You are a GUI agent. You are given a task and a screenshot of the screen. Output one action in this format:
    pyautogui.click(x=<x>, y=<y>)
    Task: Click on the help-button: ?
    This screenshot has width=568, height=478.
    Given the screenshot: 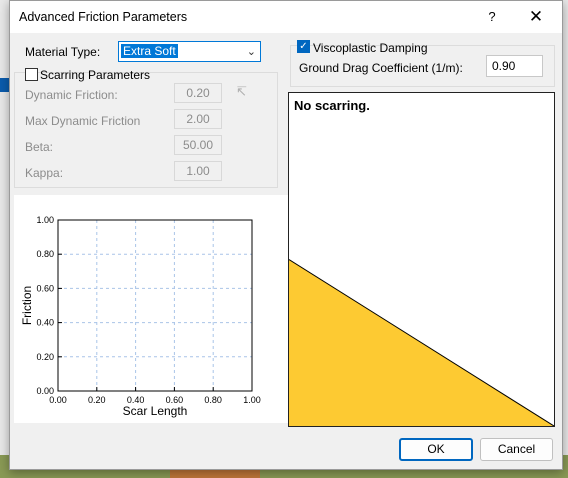 What is the action you would take?
    pyautogui.click(x=492, y=17)
    